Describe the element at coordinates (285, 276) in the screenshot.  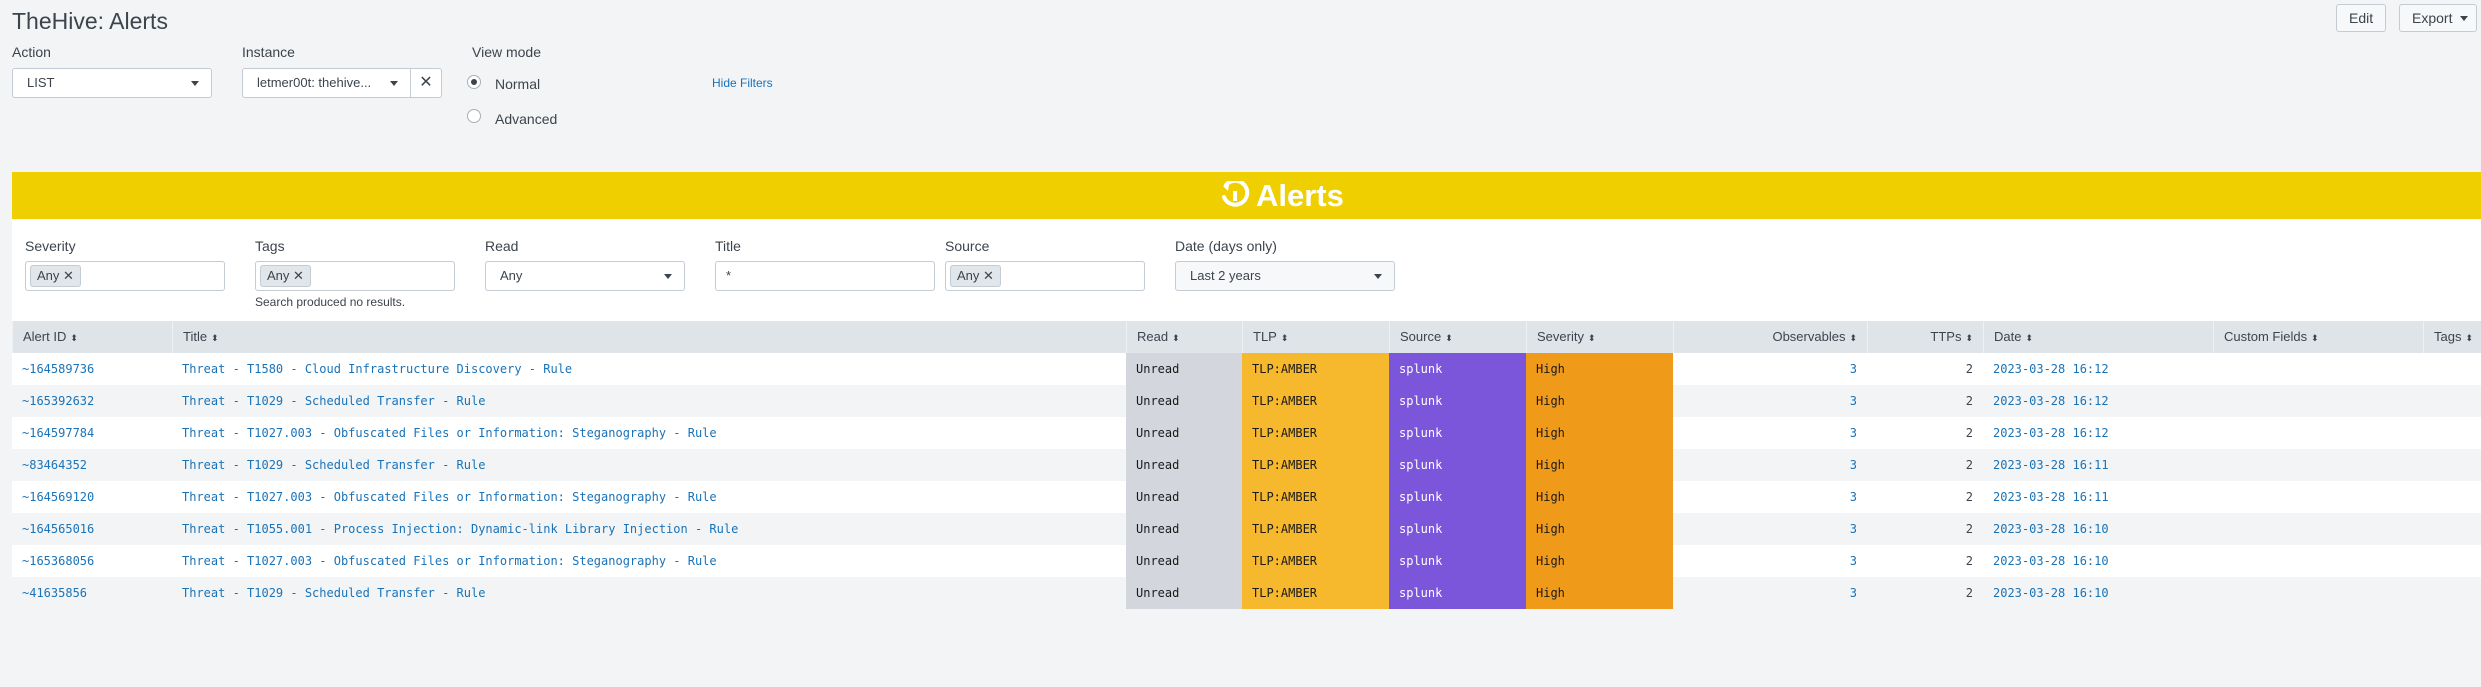
I see `tags-tag: Any ✕` at that location.